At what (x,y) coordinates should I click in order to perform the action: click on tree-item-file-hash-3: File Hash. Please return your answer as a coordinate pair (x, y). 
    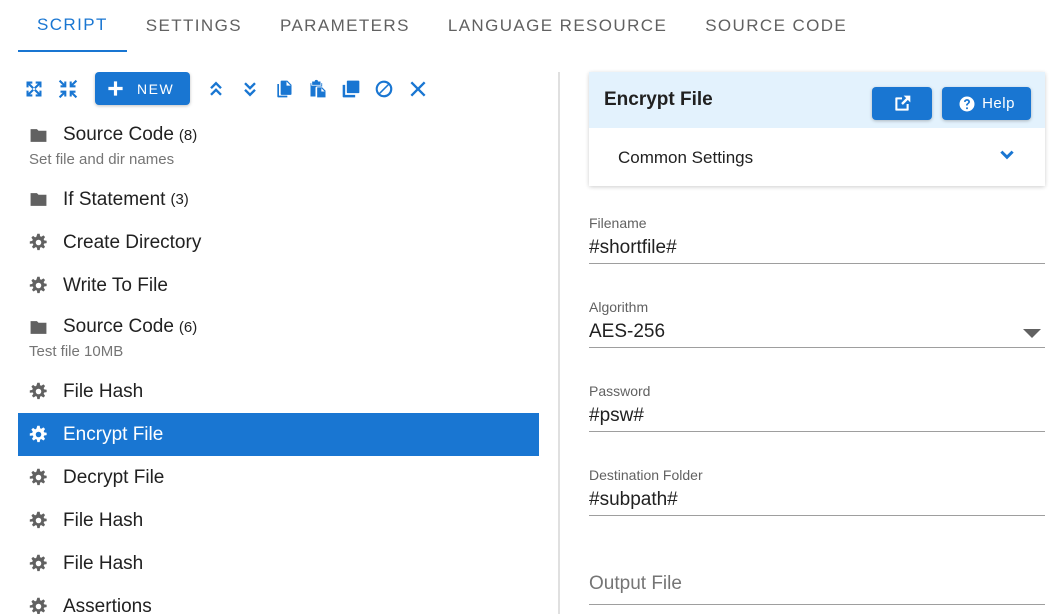
    Looking at the image, I should click on (278, 563).